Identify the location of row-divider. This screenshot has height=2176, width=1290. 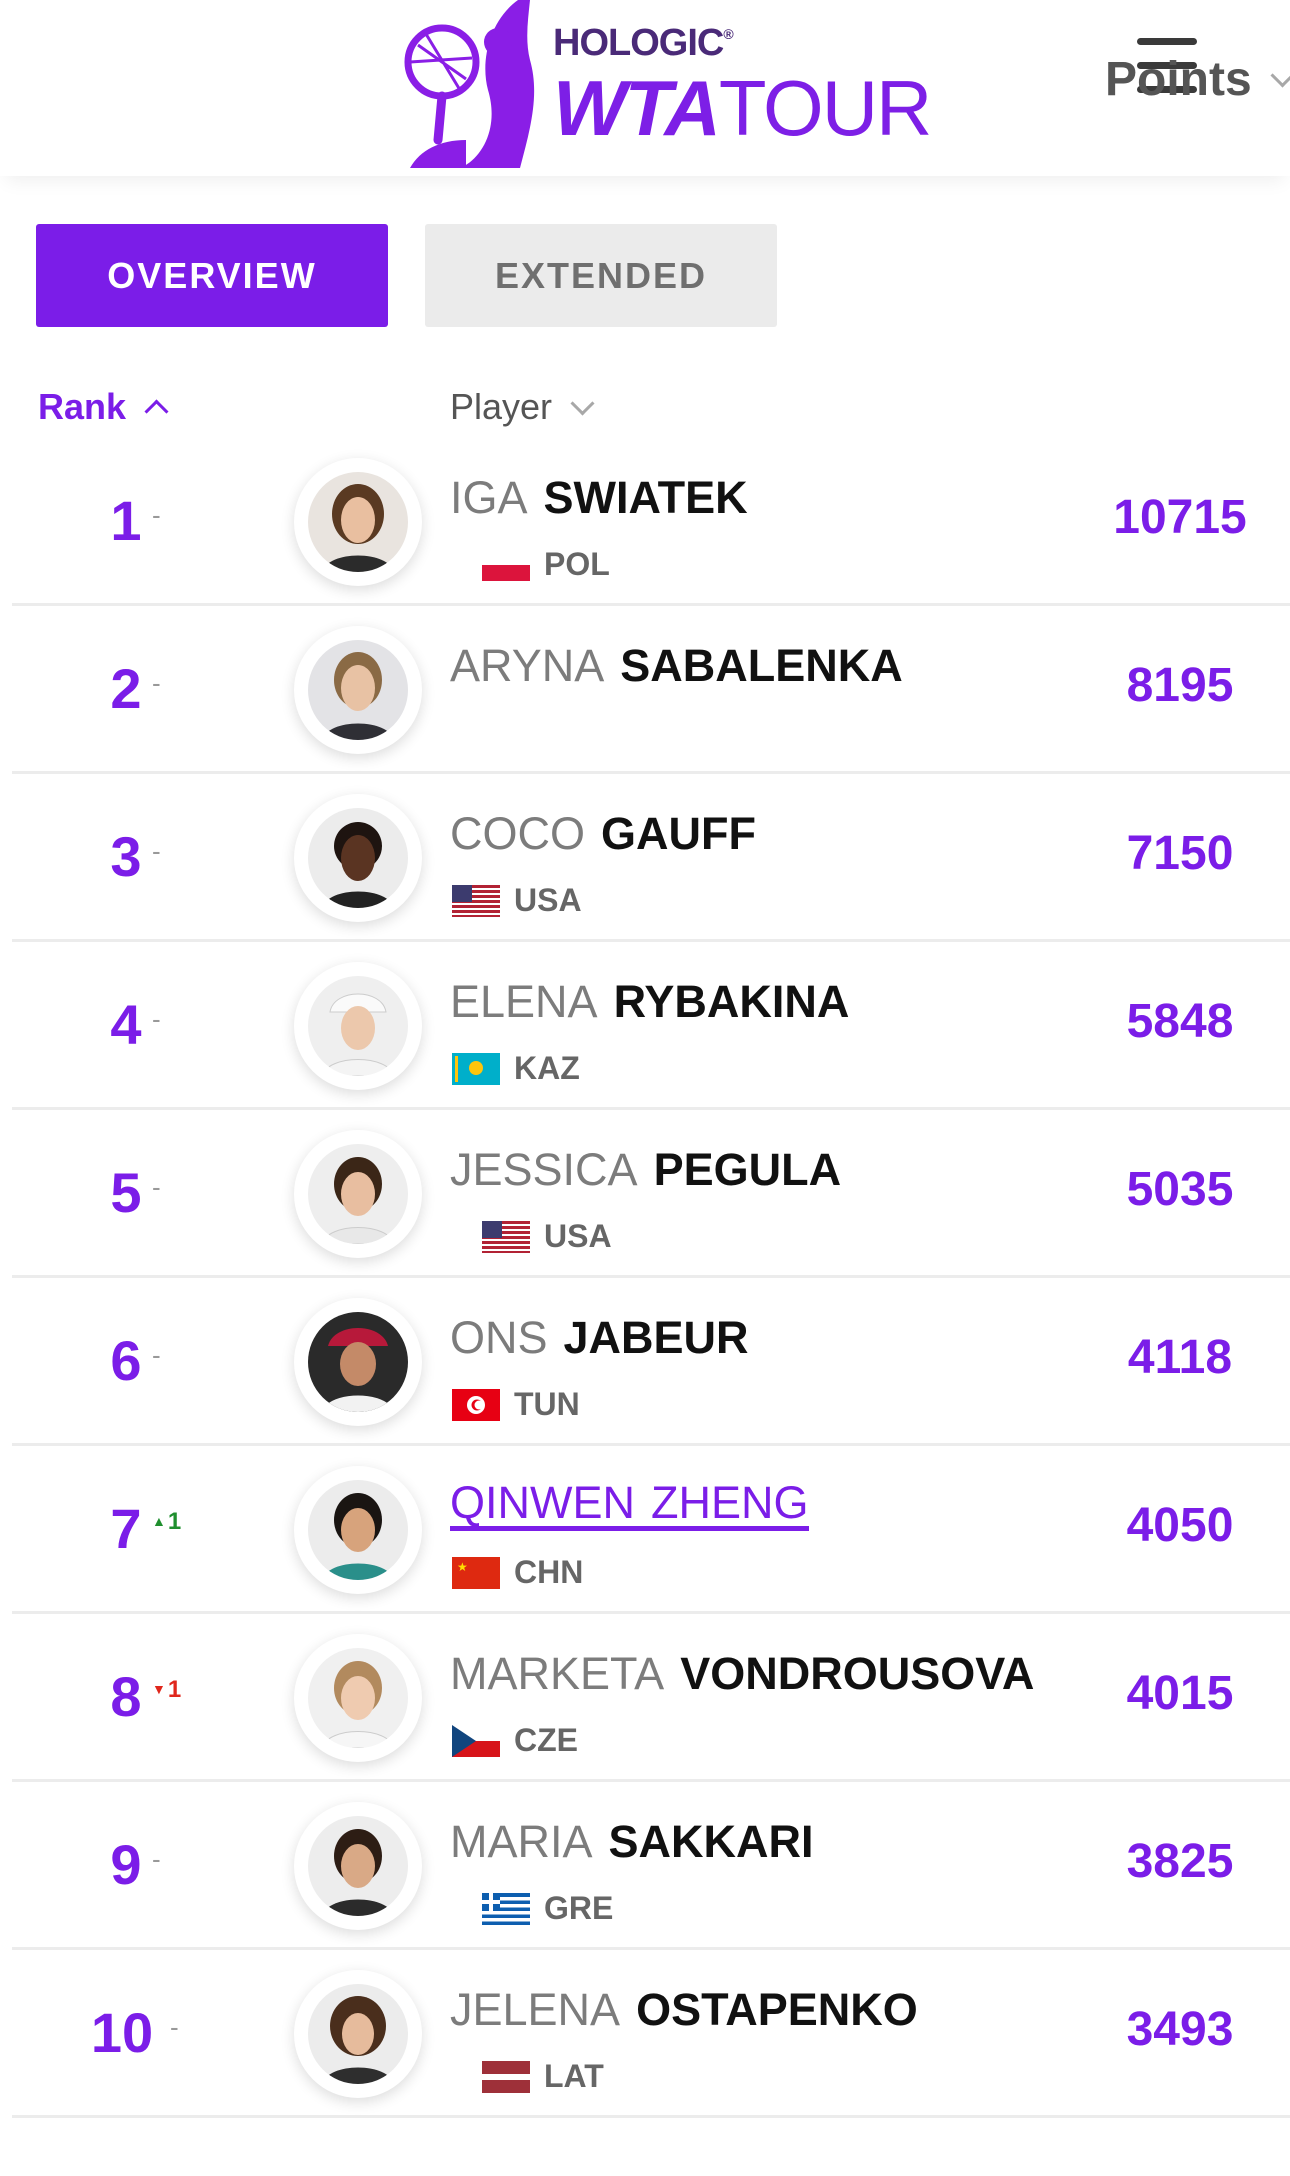
(651, 2116).